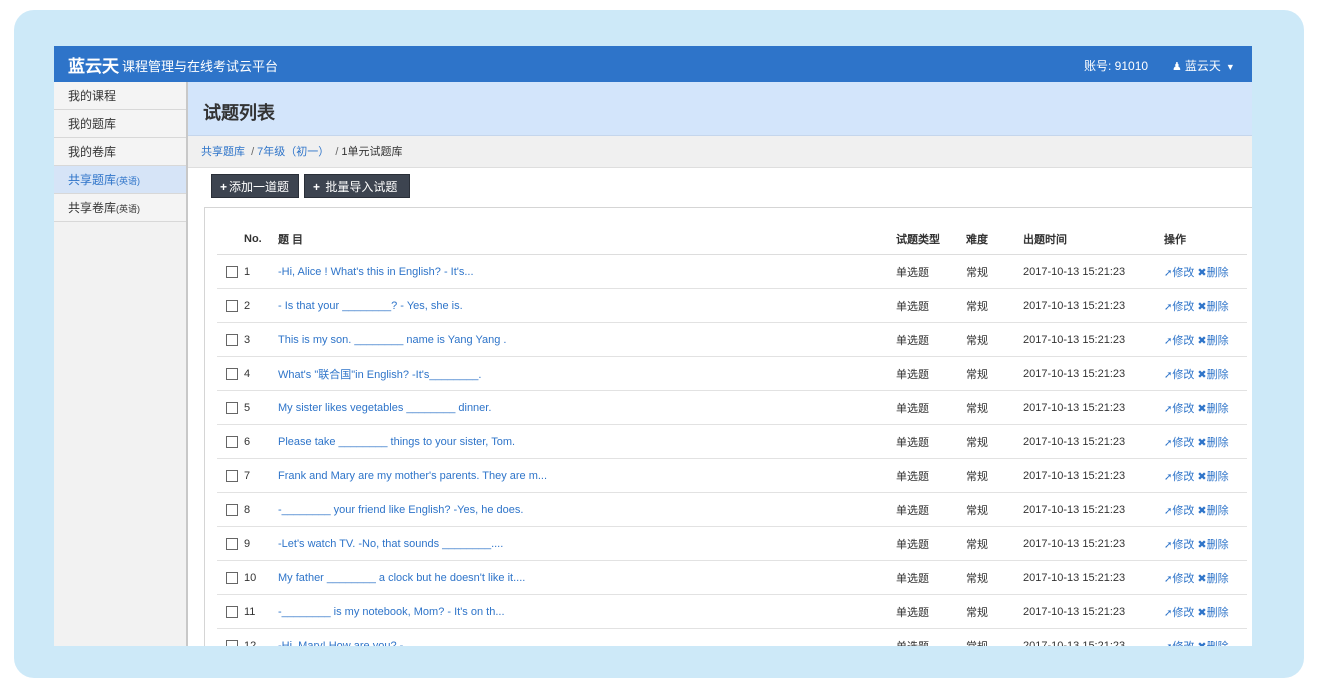 Image resolution: width=1318 pixels, height=692 pixels. Describe the element at coordinates (260, 509) in the screenshot. I see `row-number: 8` at that location.